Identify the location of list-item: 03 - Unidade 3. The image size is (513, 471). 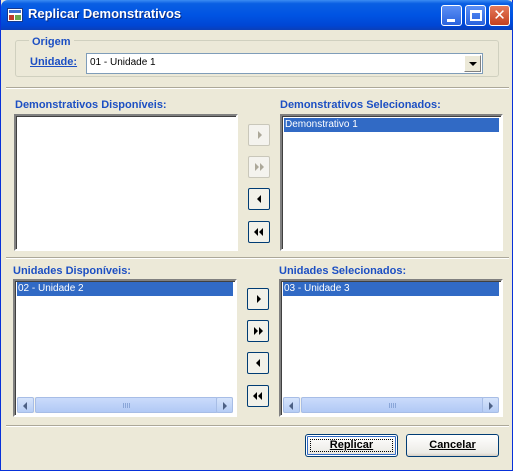
(391, 289).